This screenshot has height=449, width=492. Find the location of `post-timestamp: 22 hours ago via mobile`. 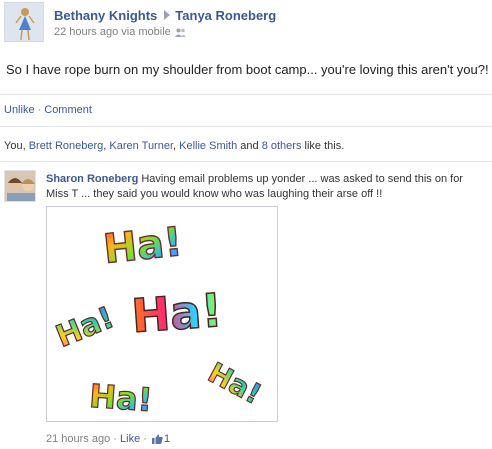

post-timestamp: 22 hours ago via mobile is located at coordinates (112, 32).